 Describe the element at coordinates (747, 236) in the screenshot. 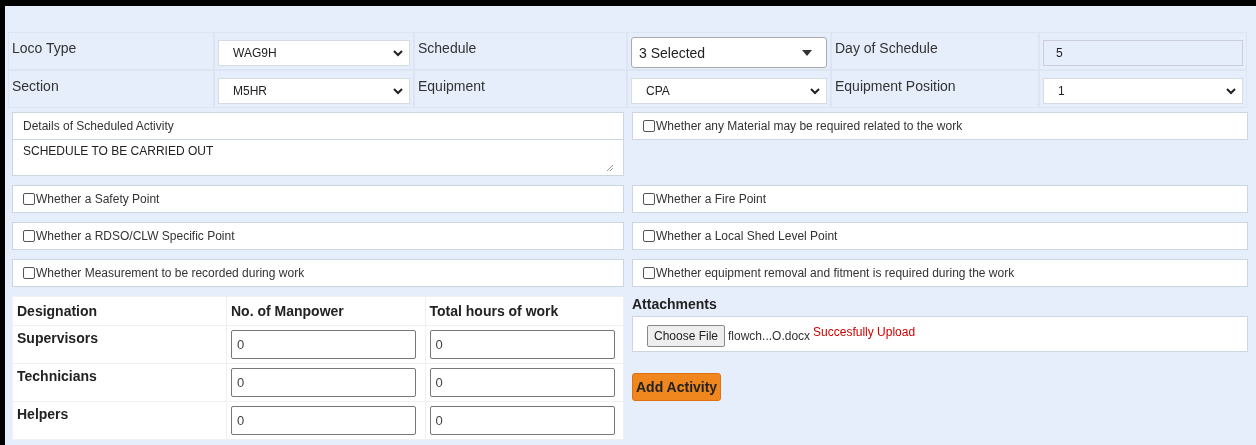

I see `checkbox-label: Whether a Local Shed Level Point` at that location.